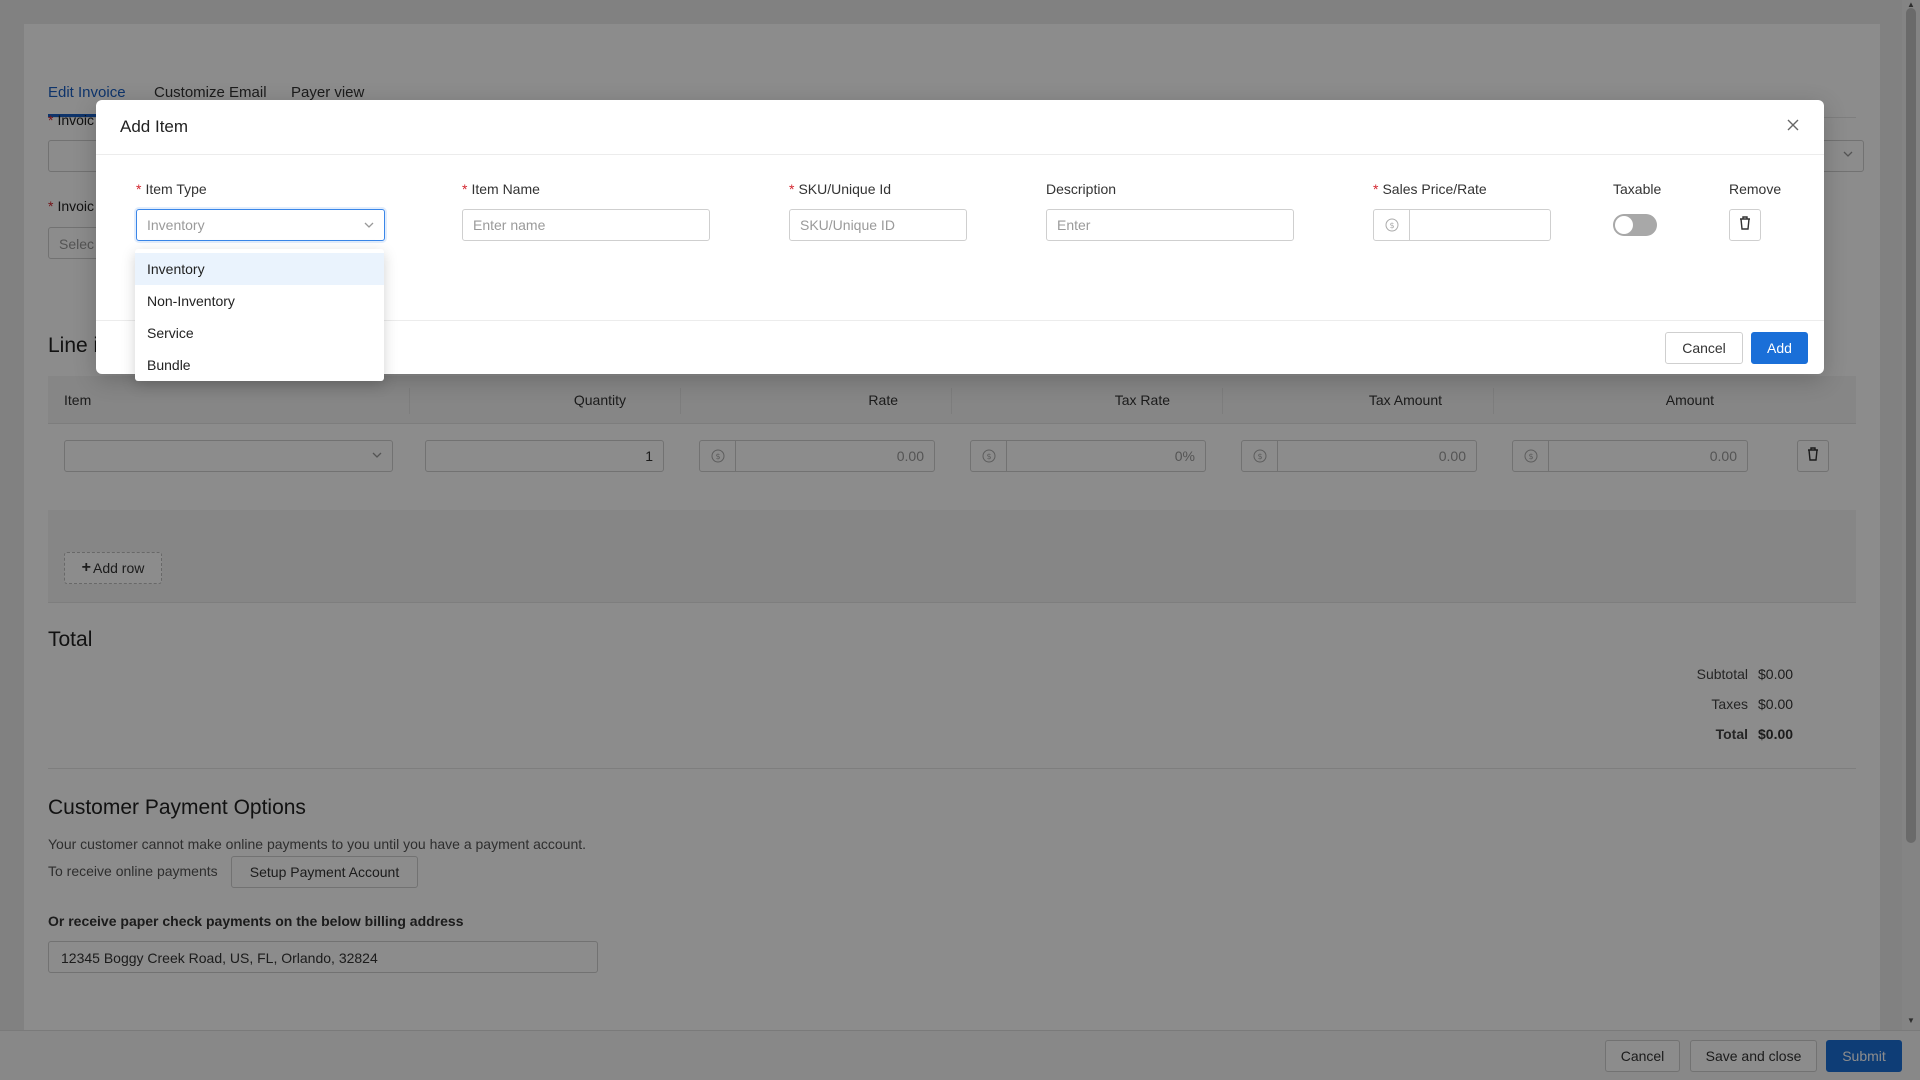 The image size is (1920, 1080). Describe the element at coordinates (840, 189) in the screenshot. I see `sku-label: * SKU/Unique Id` at that location.